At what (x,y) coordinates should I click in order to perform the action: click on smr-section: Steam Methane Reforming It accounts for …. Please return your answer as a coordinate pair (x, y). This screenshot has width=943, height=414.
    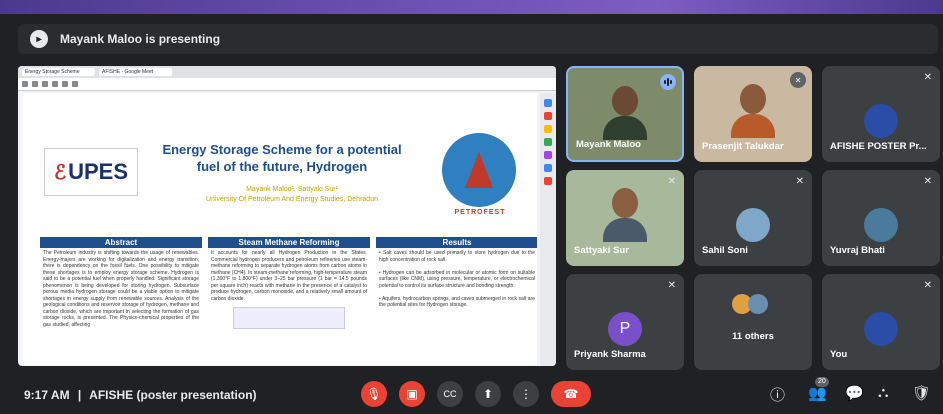
    Looking at the image, I should click on (289, 301).